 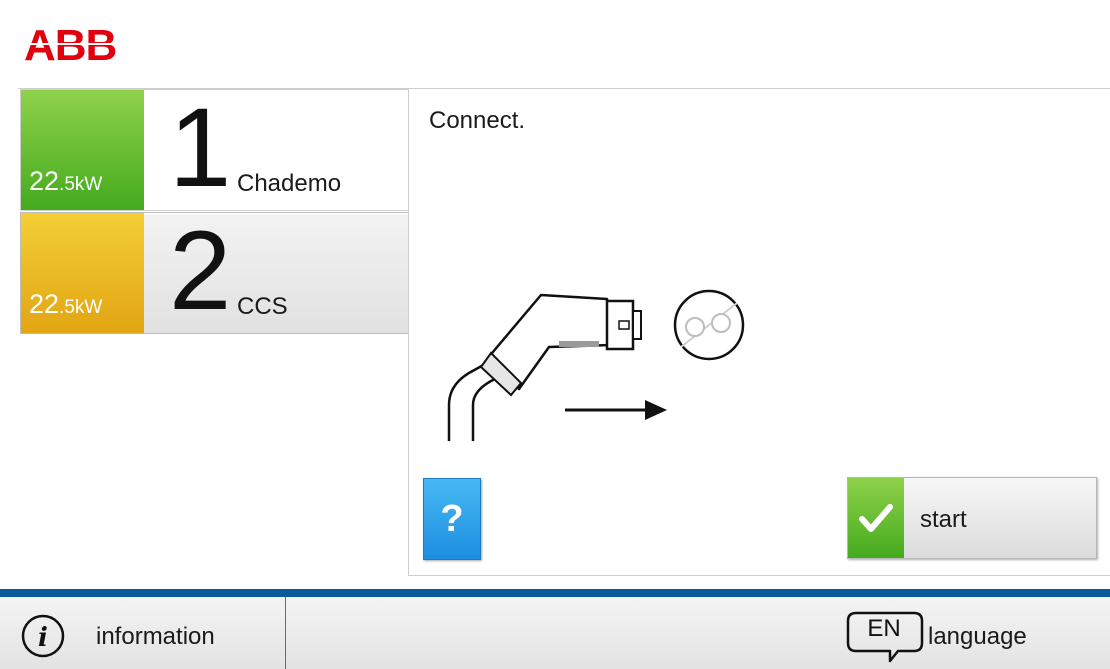 I want to click on connector-1-power-unit: .5kW, so click(x=81, y=184).